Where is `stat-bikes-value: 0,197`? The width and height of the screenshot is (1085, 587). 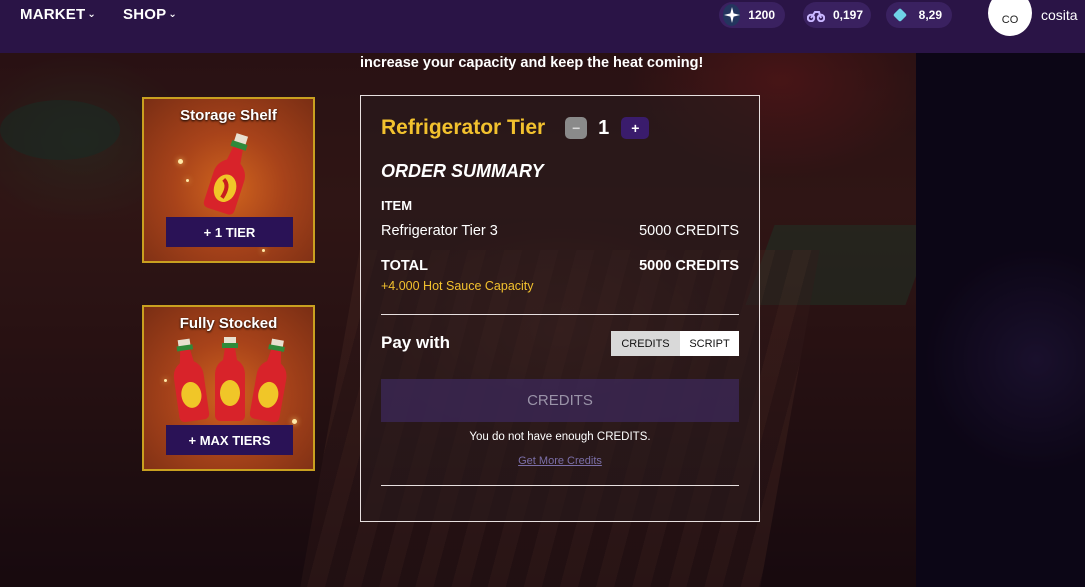 stat-bikes-value: 0,197 is located at coordinates (848, 15).